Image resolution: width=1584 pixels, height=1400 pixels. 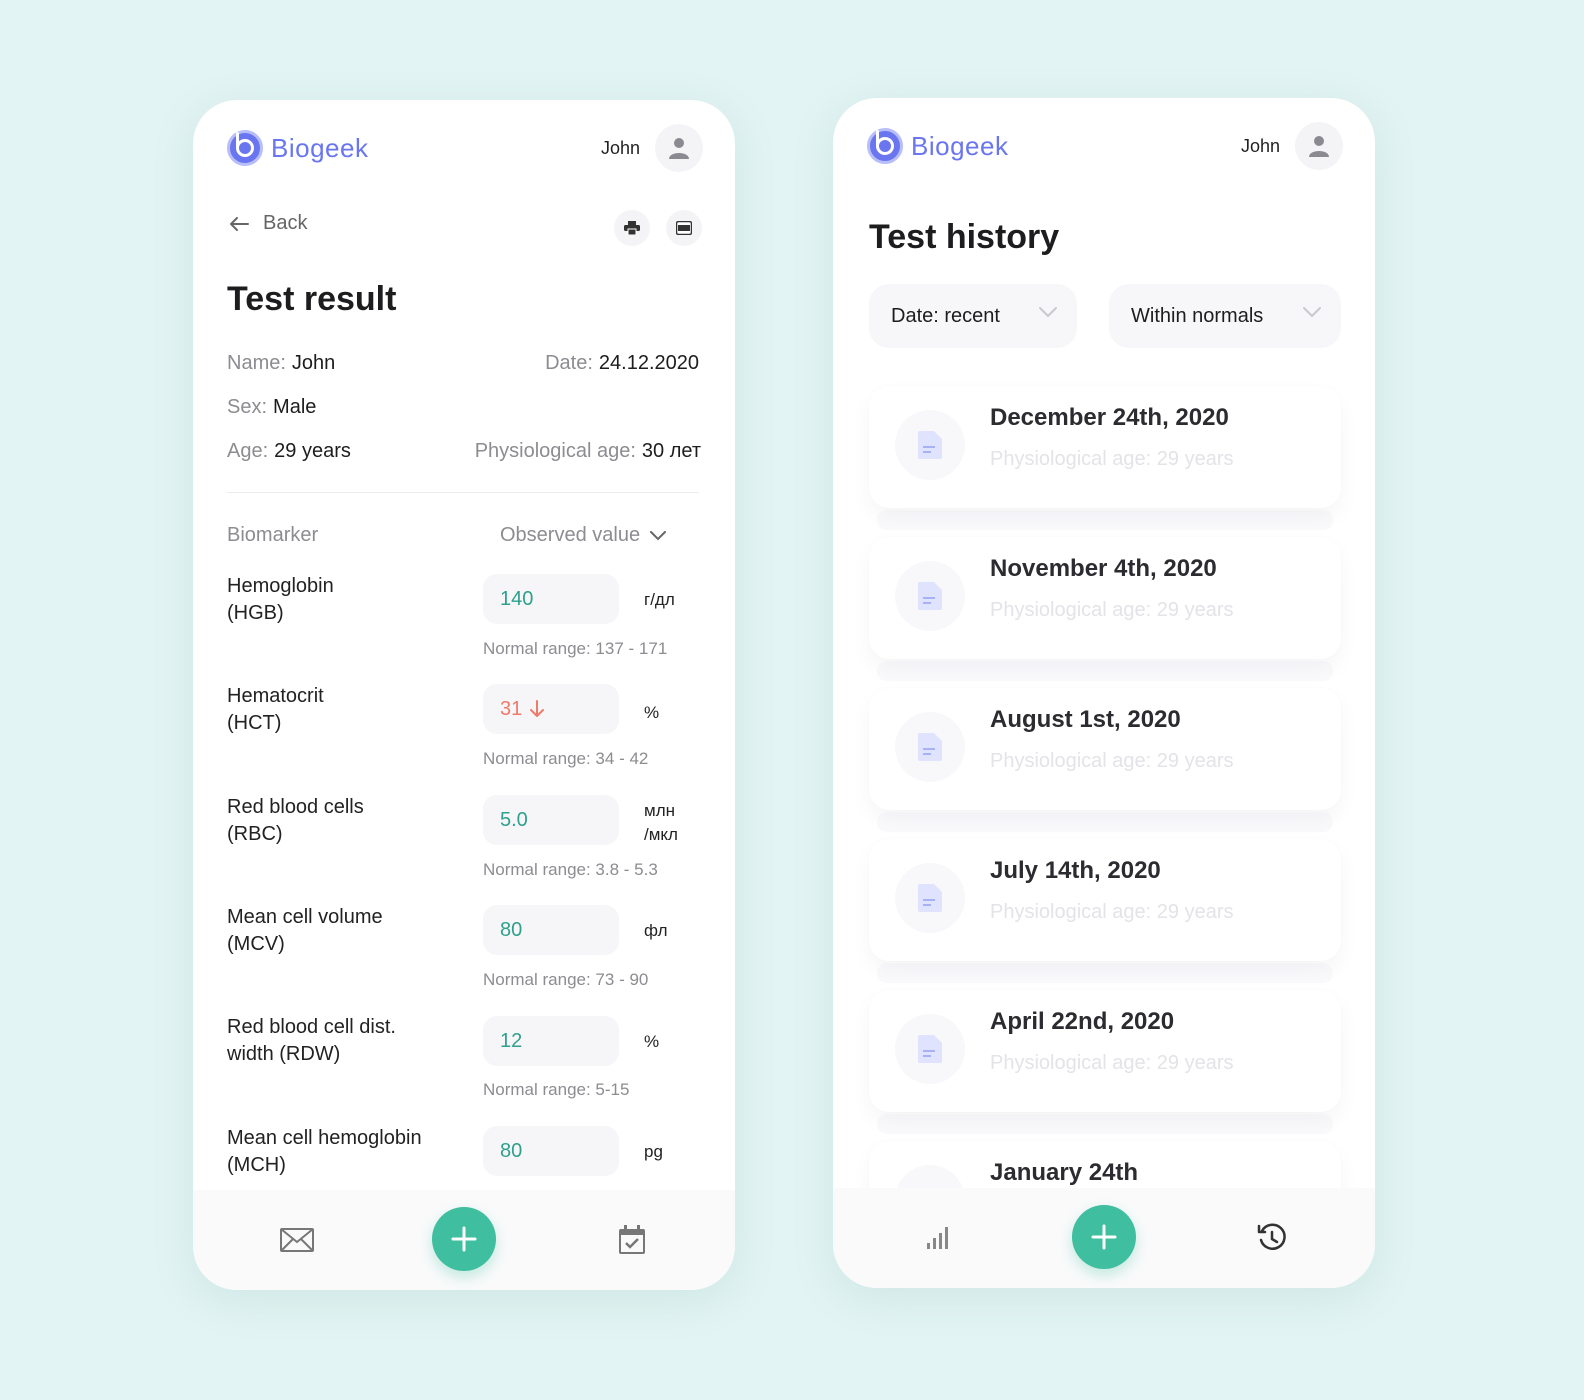 I want to click on calendar-check-icon, so click(x=632, y=1239).